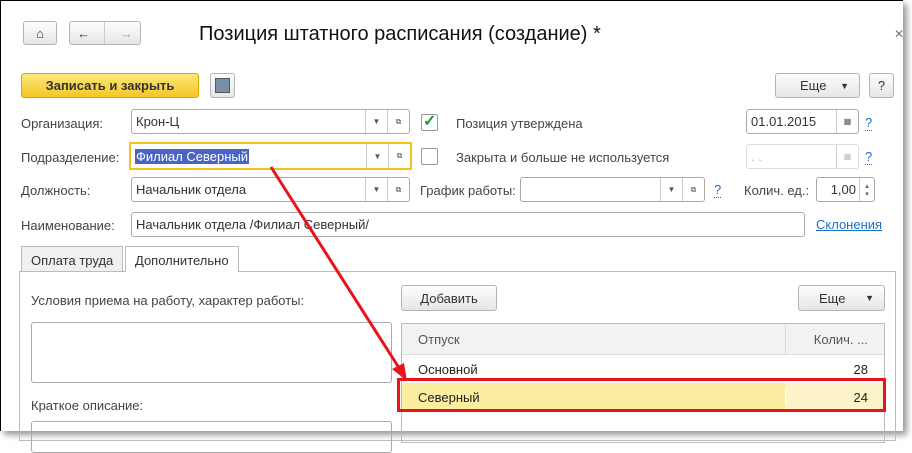 The width and height of the screenshot is (912, 453). Describe the element at coordinates (338, 273) in the screenshot. I see `annotation-arrow` at that location.